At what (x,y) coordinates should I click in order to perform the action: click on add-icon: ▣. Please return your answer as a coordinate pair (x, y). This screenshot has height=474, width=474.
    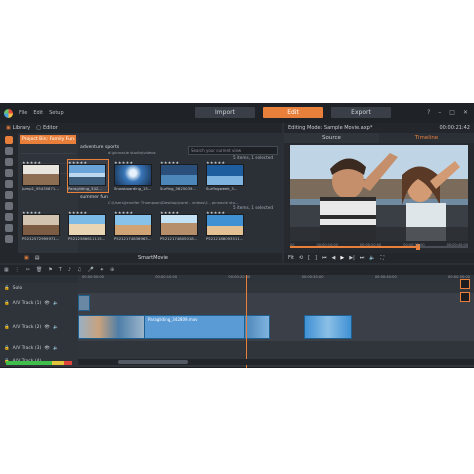
    Looking at the image, I should click on (26, 258).